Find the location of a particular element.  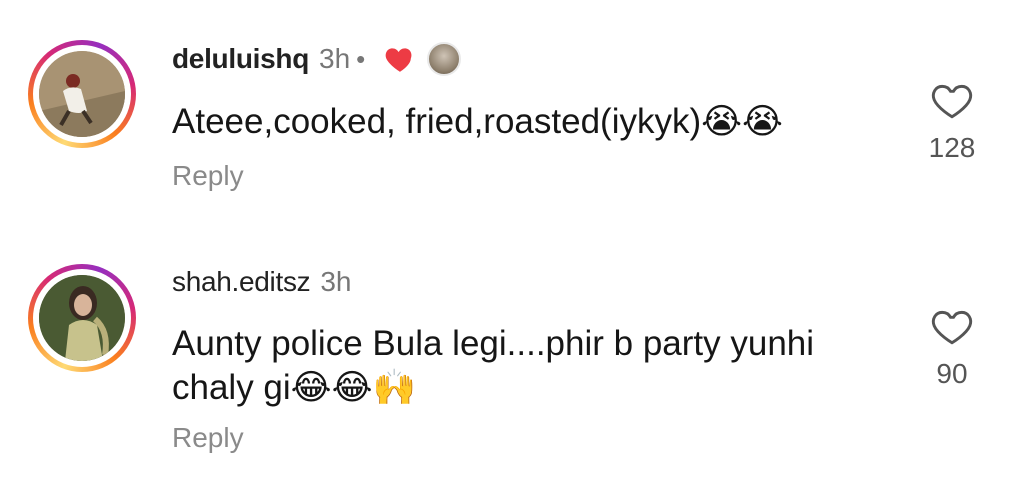

comment-meta: shah.editsz 3h is located at coordinates (262, 282).